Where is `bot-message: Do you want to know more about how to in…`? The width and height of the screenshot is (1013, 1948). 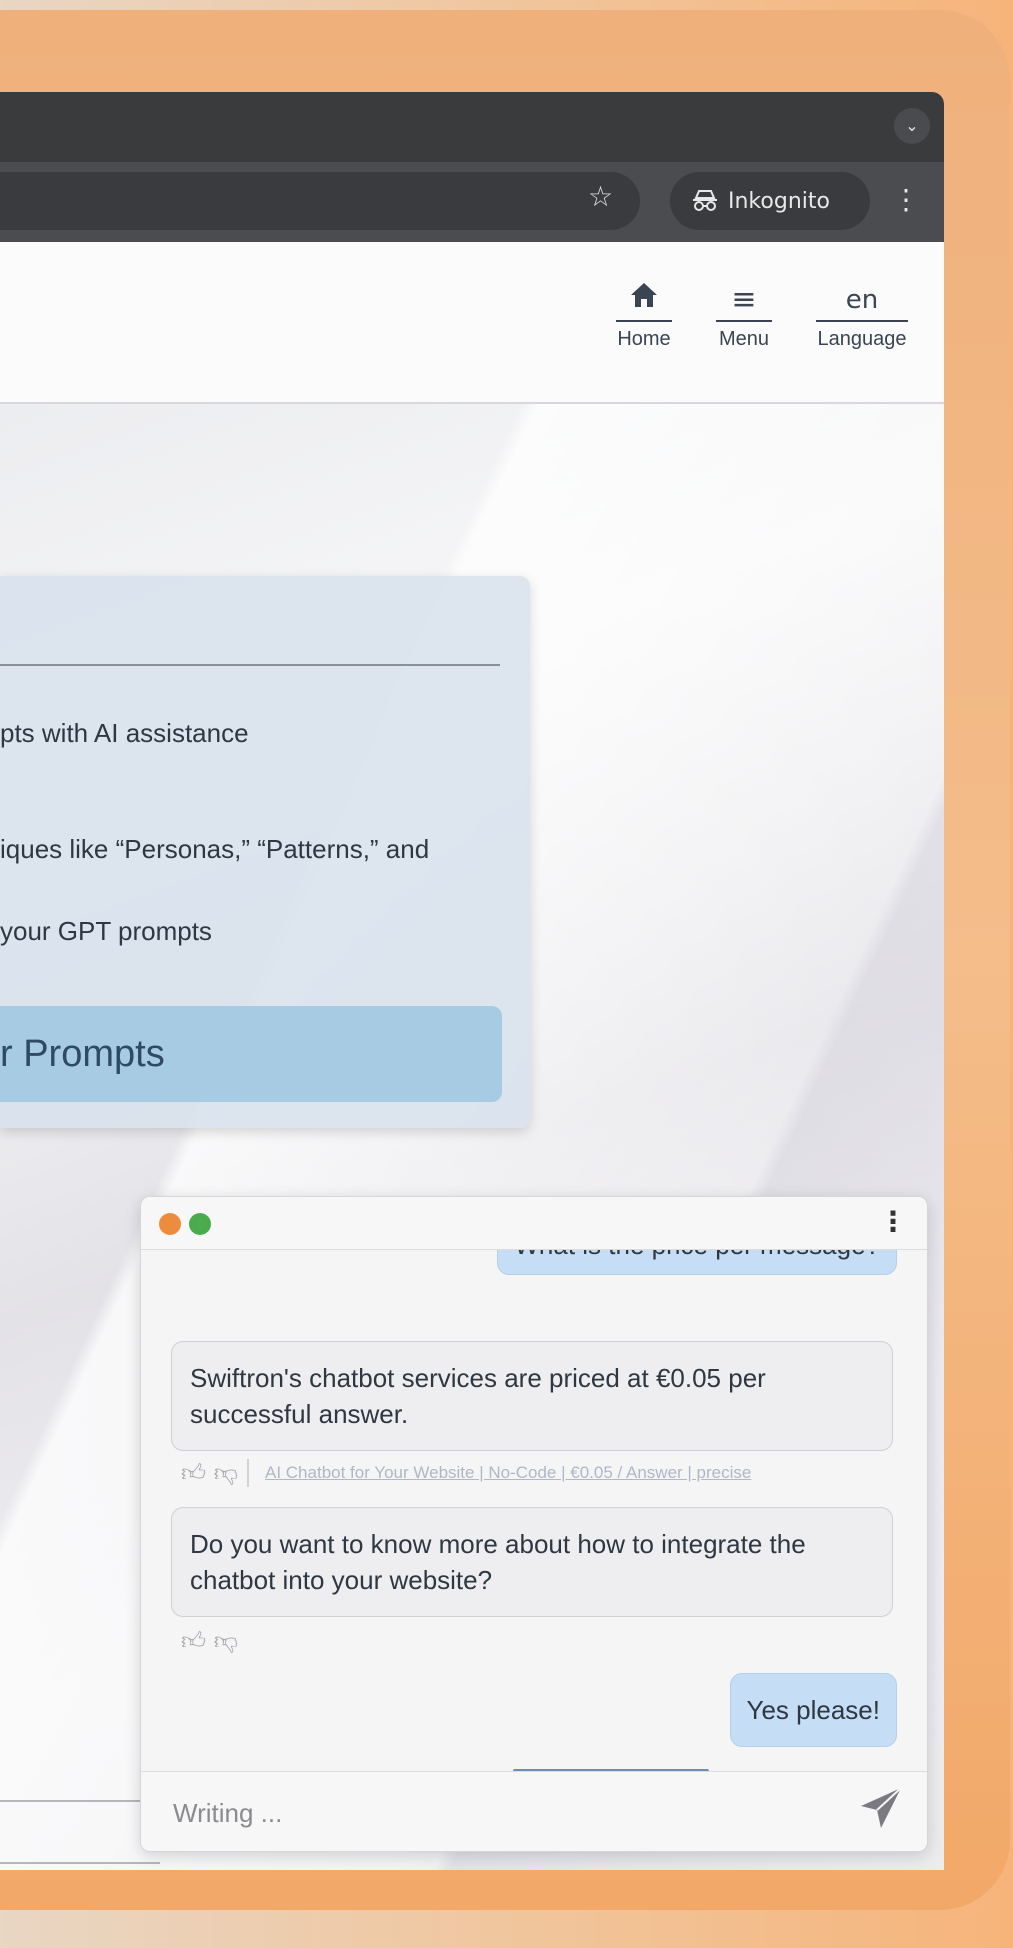
bot-message: Do you want to know more about how to in… is located at coordinates (532, 1562).